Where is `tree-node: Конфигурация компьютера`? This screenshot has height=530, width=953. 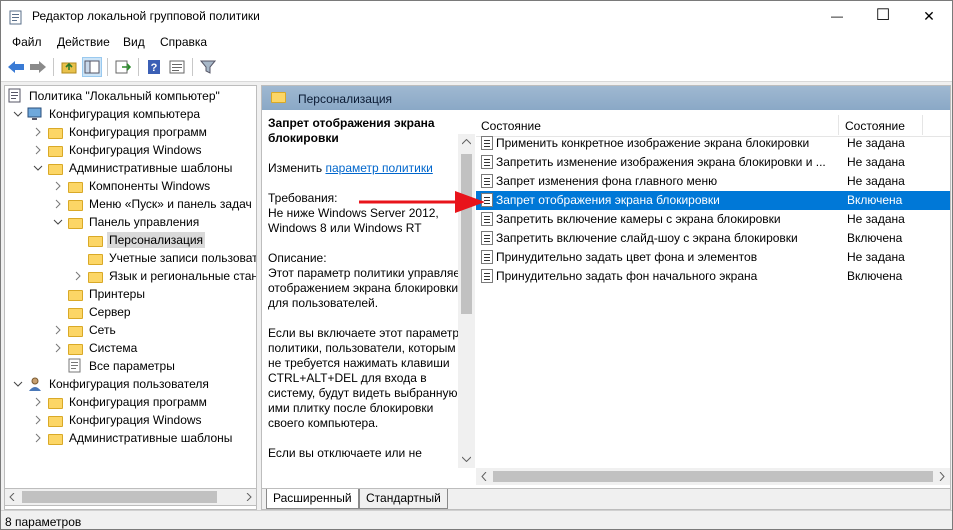 tree-node: Конфигурация компьютера is located at coordinates (106, 114).